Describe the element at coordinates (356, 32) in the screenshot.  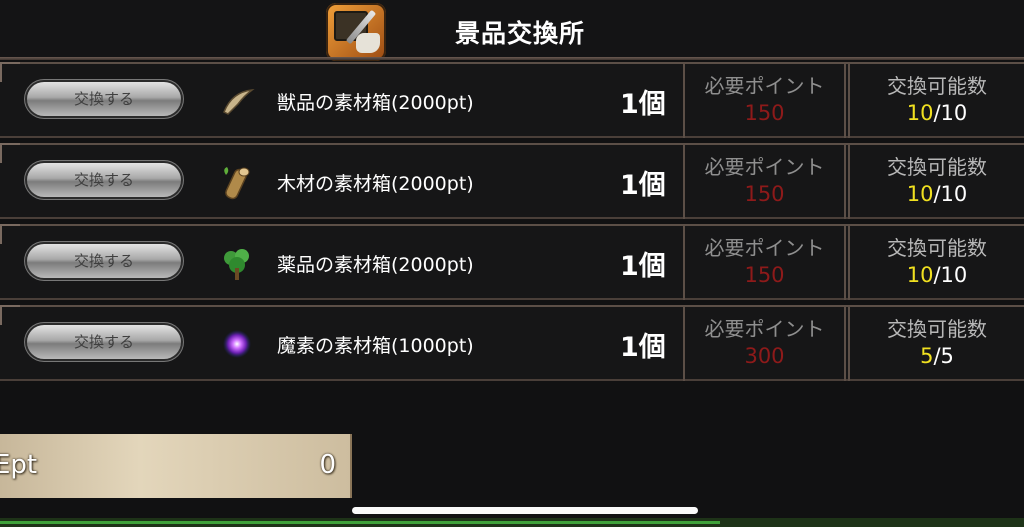
I see `shop-exchange-icon` at that location.